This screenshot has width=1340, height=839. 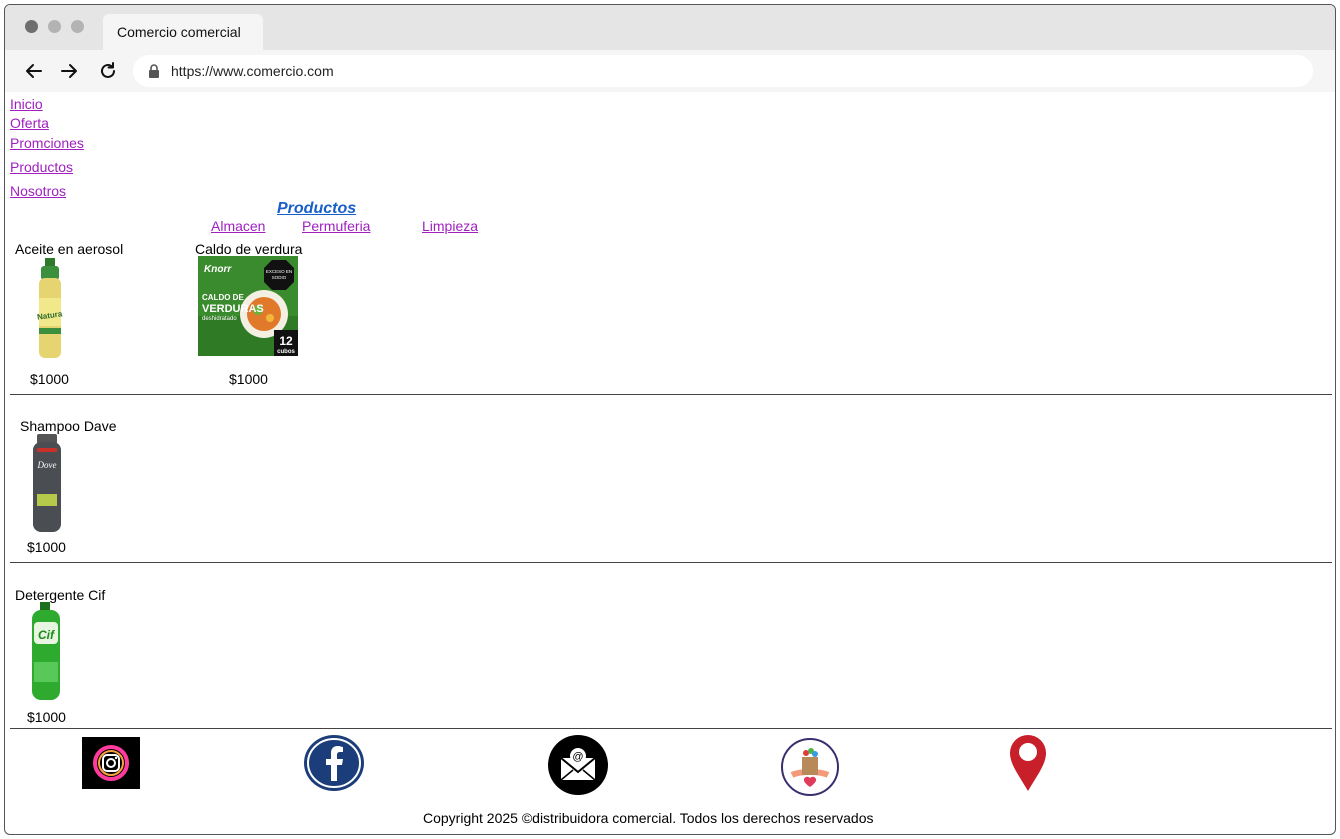 What do you see at coordinates (578, 765) in the screenshot?
I see `email-icon: @` at bounding box center [578, 765].